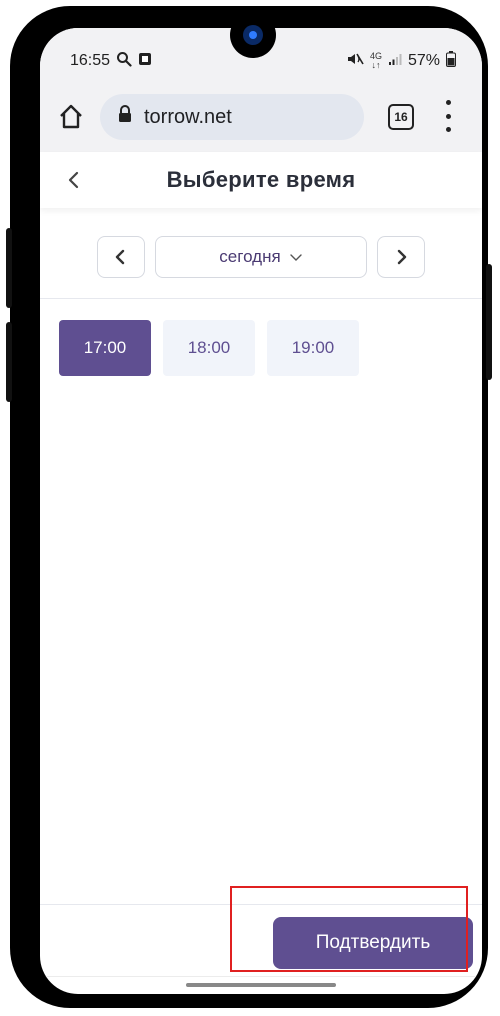 This screenshot has height=1016, width=500. What do you see at coordinates (423, 60) in the screenshot?
I see `battery-percent: 57%` at bounding box center [423, 60].